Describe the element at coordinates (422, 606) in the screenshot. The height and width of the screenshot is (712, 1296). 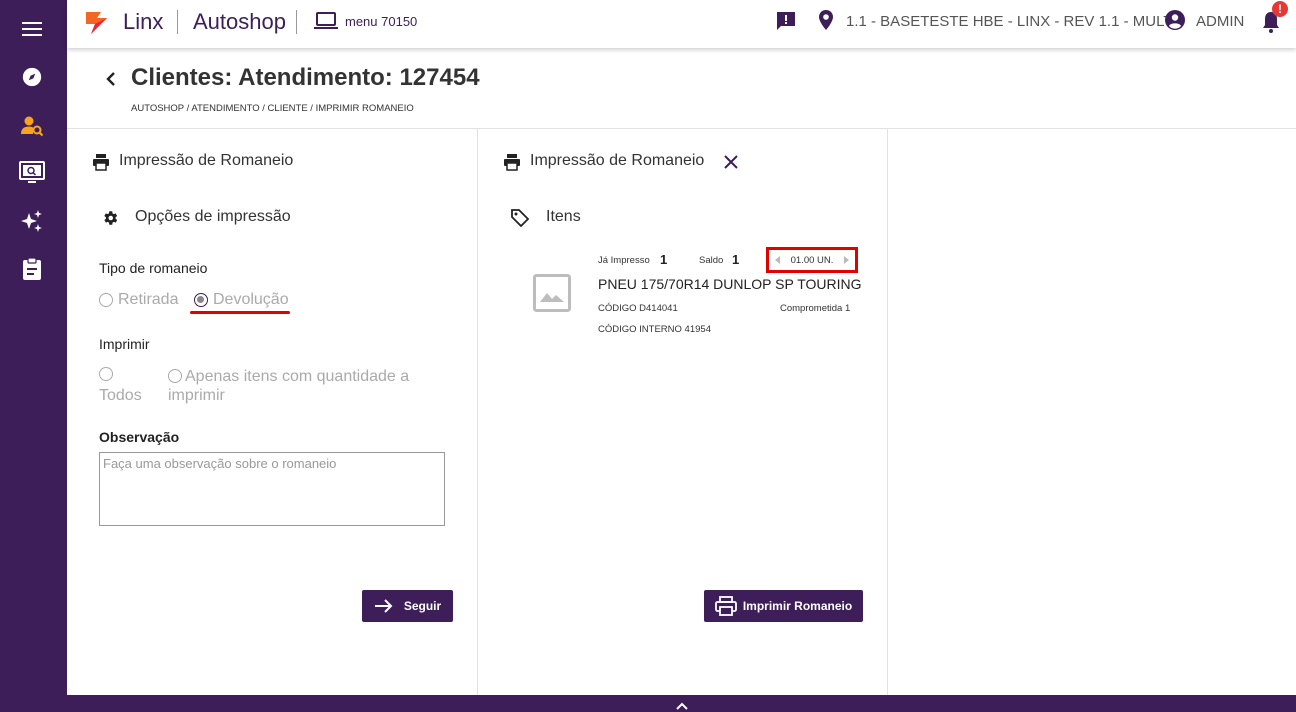
I see `seguir-button-label: Seguir` at that location.